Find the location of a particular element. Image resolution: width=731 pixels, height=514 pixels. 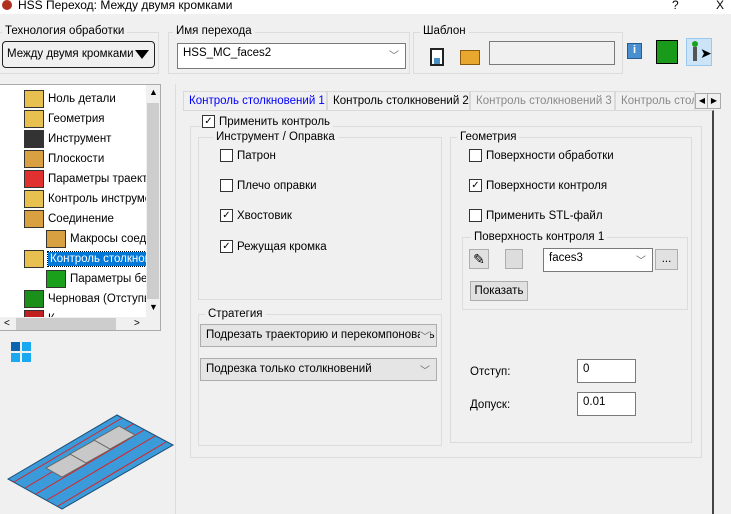

step-name-input: HSS_MC_faces2 ﹀ is located at coordinates (291, 56).